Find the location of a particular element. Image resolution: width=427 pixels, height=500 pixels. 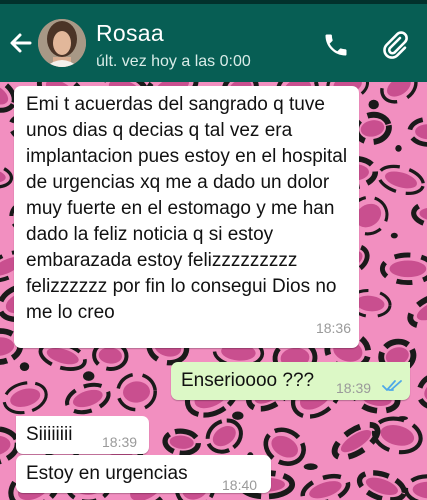

paperclip-icon is located at coordinates (396, 45).